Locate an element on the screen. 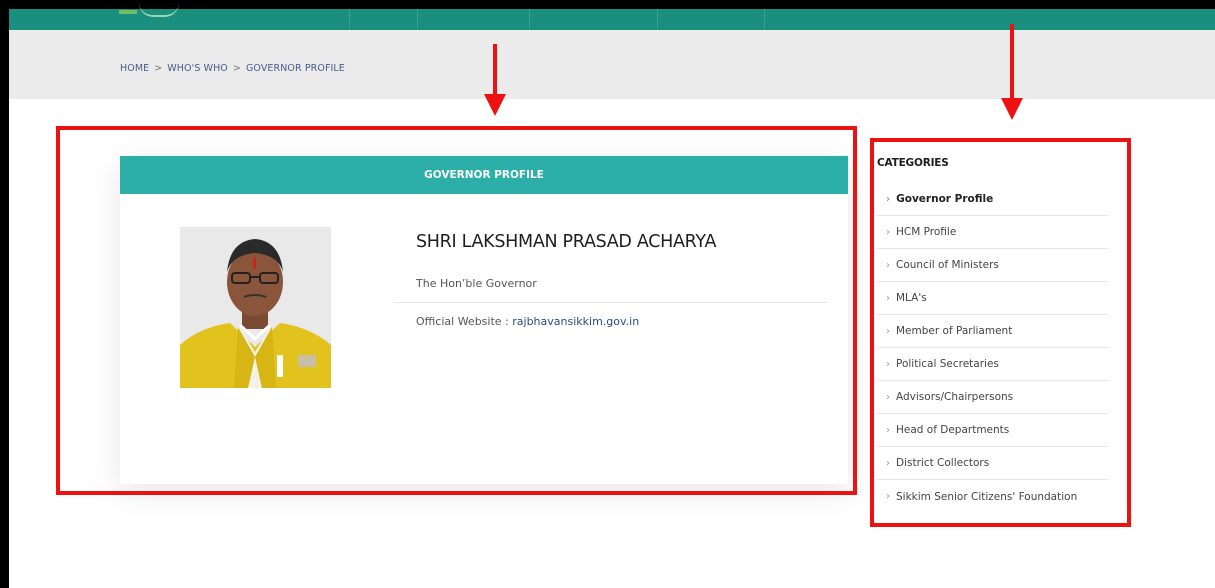 The width and height of the screenshot is (1215, 588). site-logo-emblem is located at coordinates (159, 10).